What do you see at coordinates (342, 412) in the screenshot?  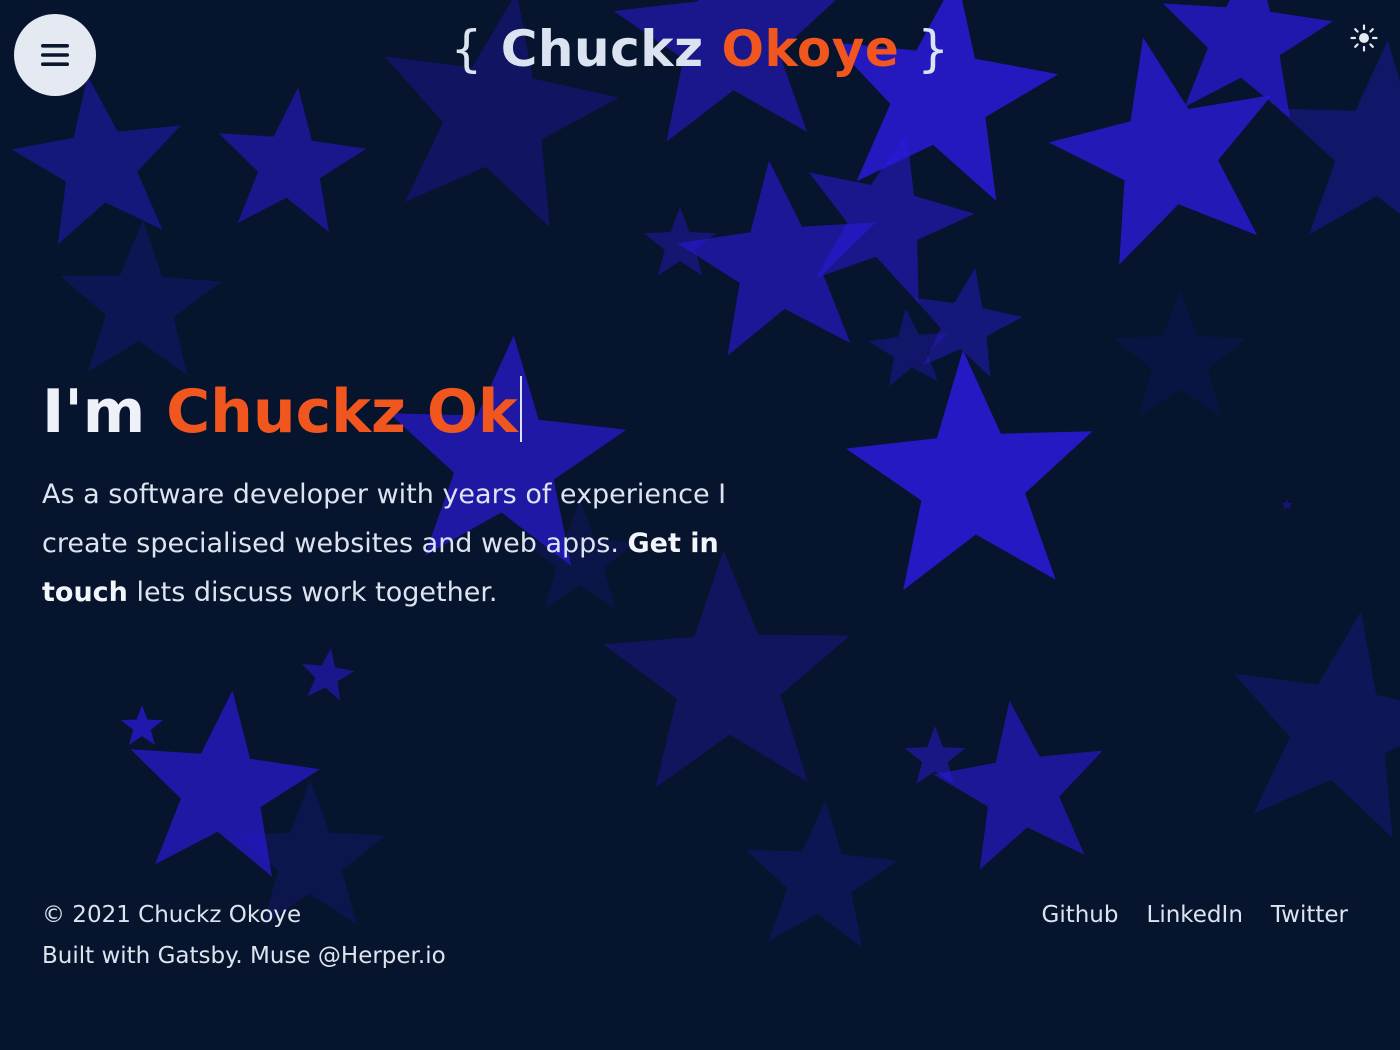 I see `hero-typed-name: Chuckz Ok` at bounding box center [342, 412].